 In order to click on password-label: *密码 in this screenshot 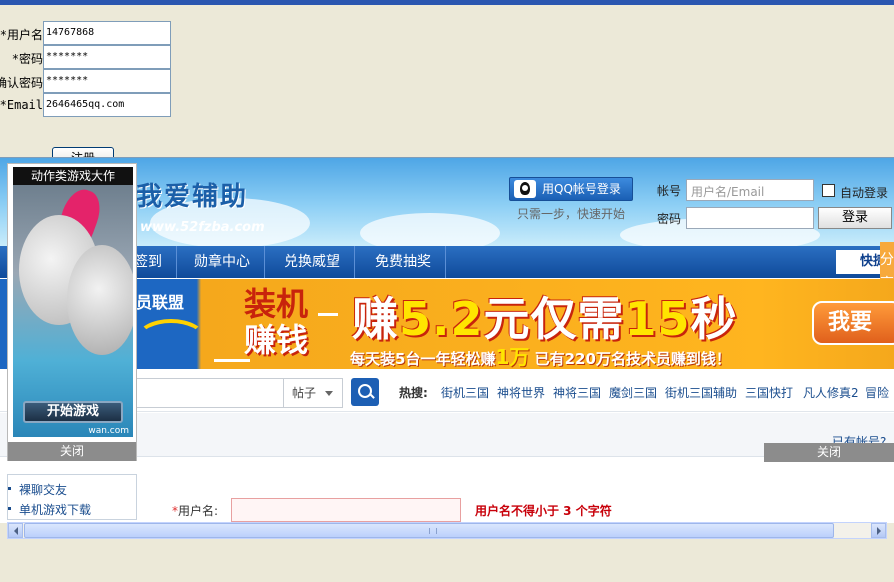, I will do `click(27, 59)`.